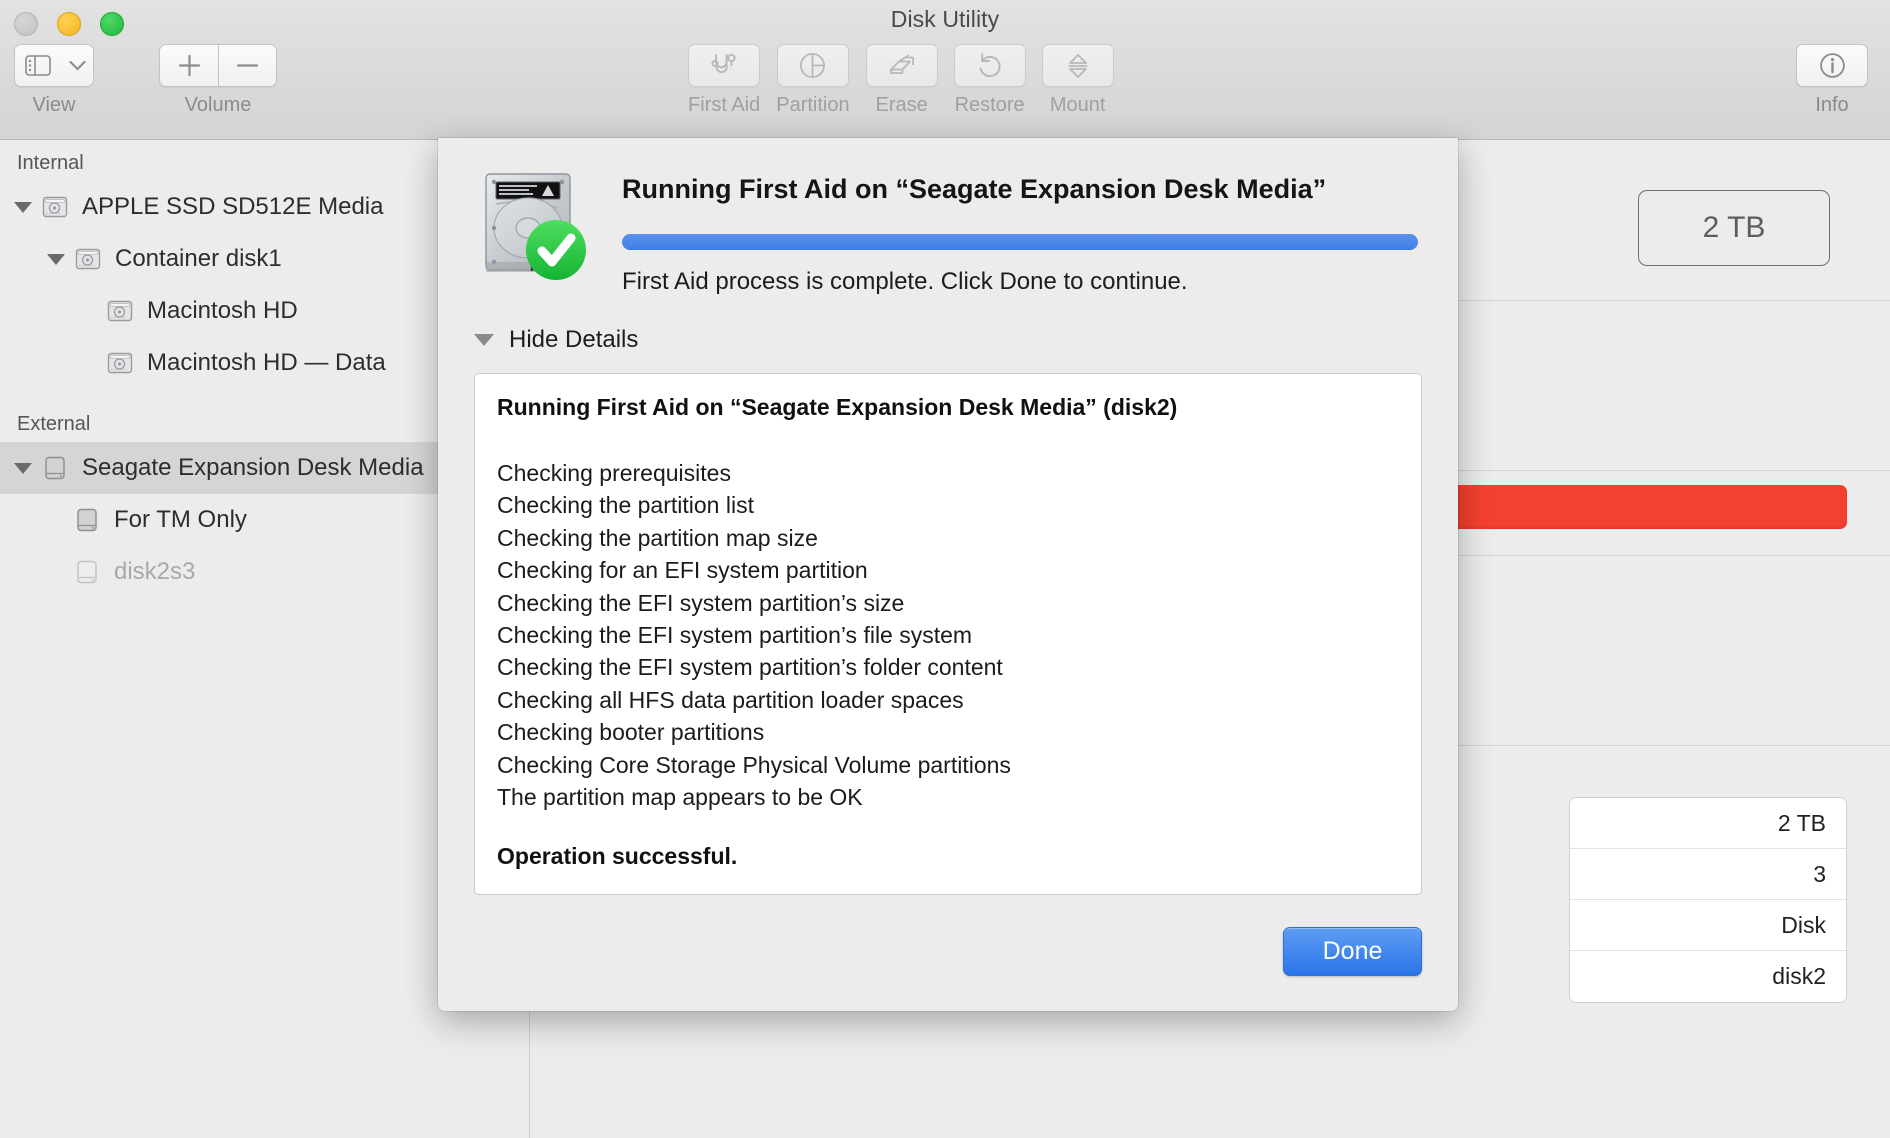 The height and width of the screenshot is (1138, 1890). I want to click on hide-details-label: Hide Details, so click(574, 339).